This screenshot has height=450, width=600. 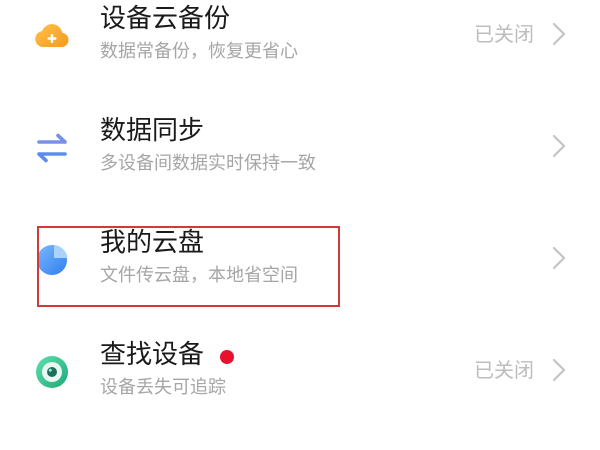 I want to click on sync-arrows-icon, so click(x=52, y=148).